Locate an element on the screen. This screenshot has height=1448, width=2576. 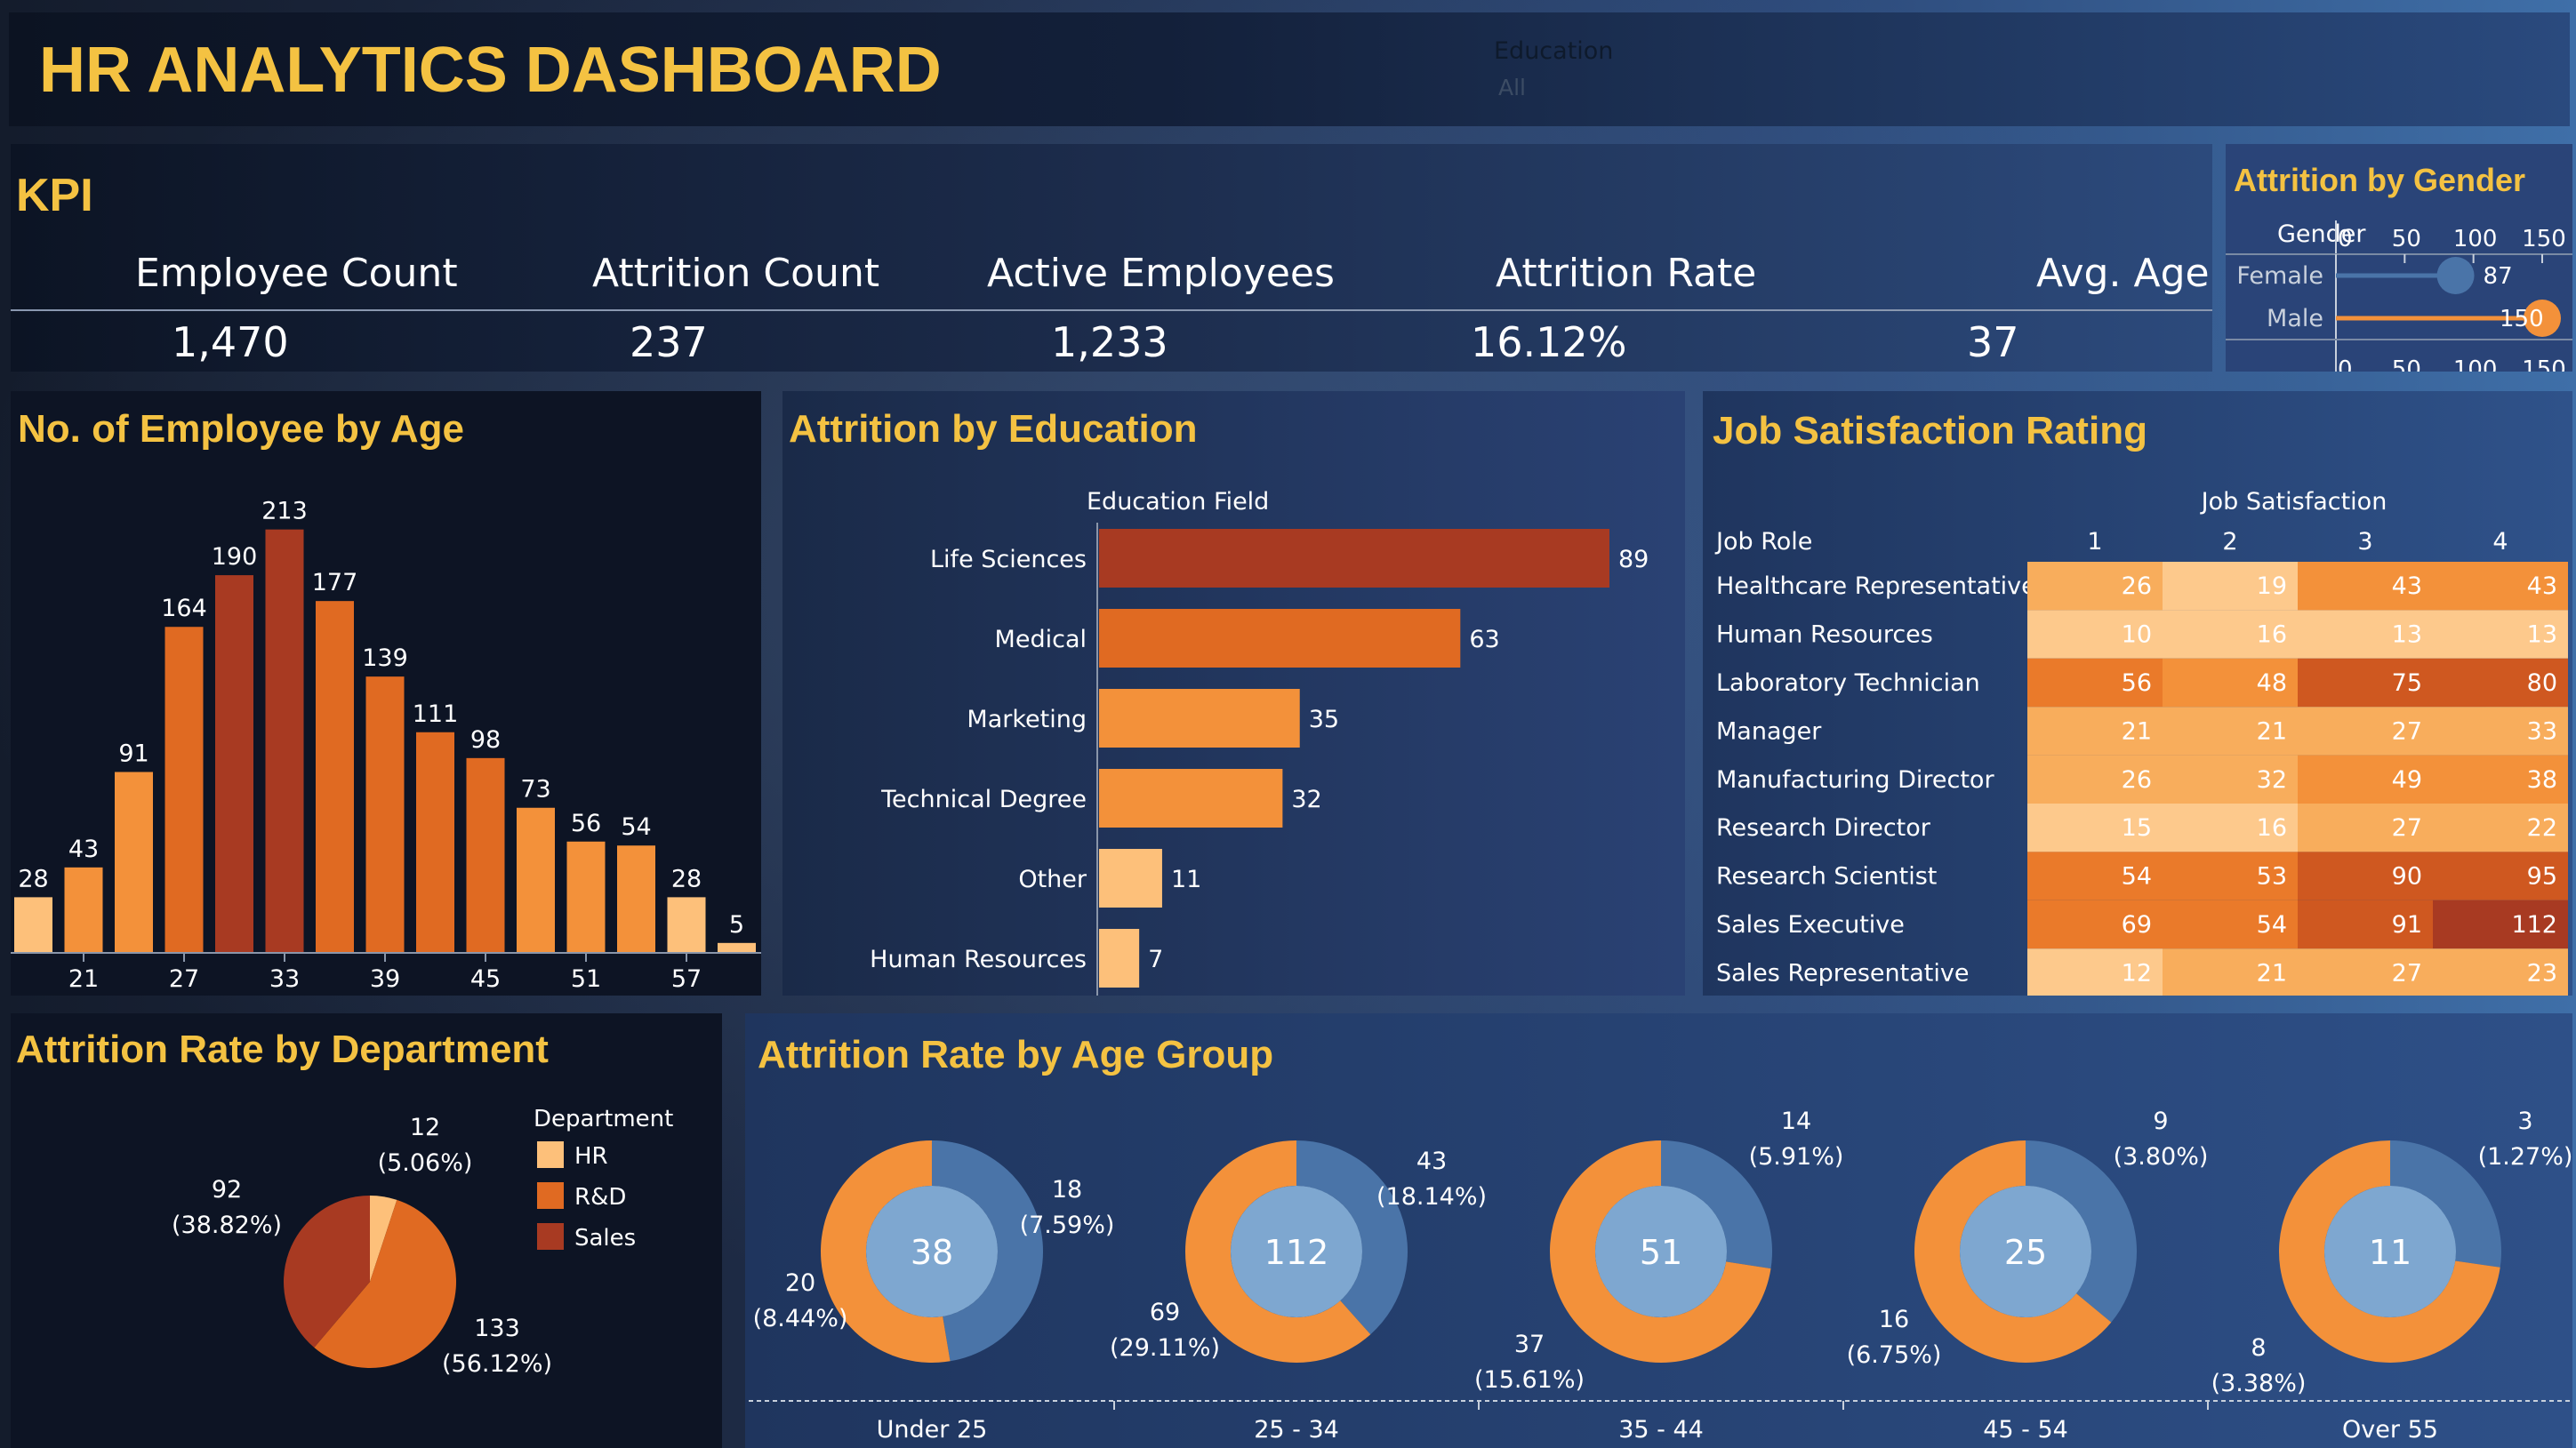
gender-tick-label: 100 is located at coordinates (2475, 239).